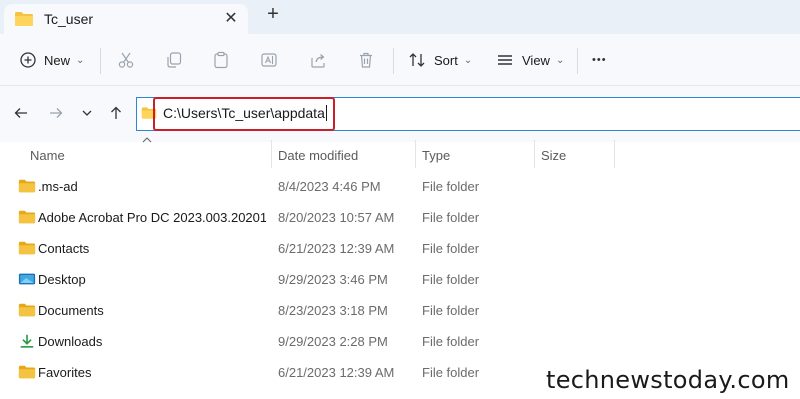  I want to click on tab-strip: Tc_user ✕ +, so click(400, 17).